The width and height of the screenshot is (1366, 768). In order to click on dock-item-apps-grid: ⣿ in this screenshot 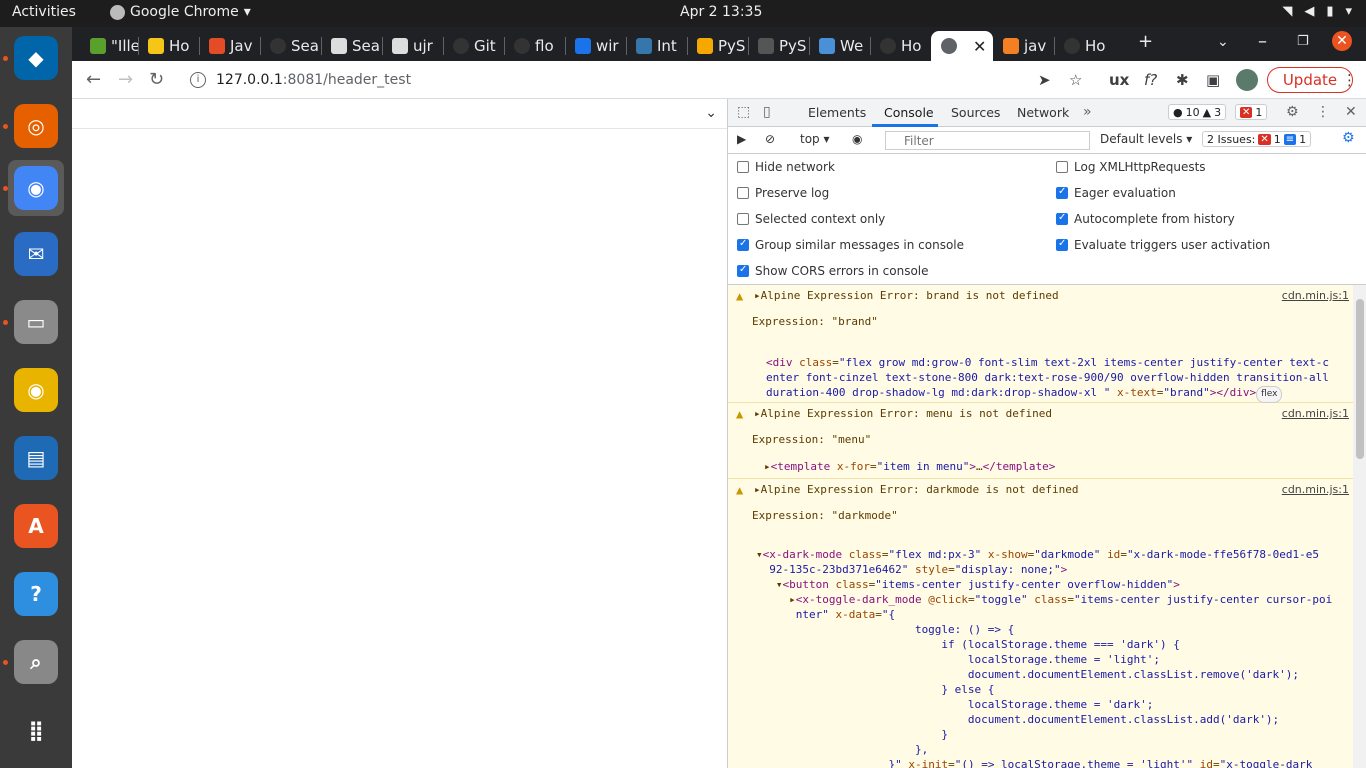, I will do `click(36, 730)`.